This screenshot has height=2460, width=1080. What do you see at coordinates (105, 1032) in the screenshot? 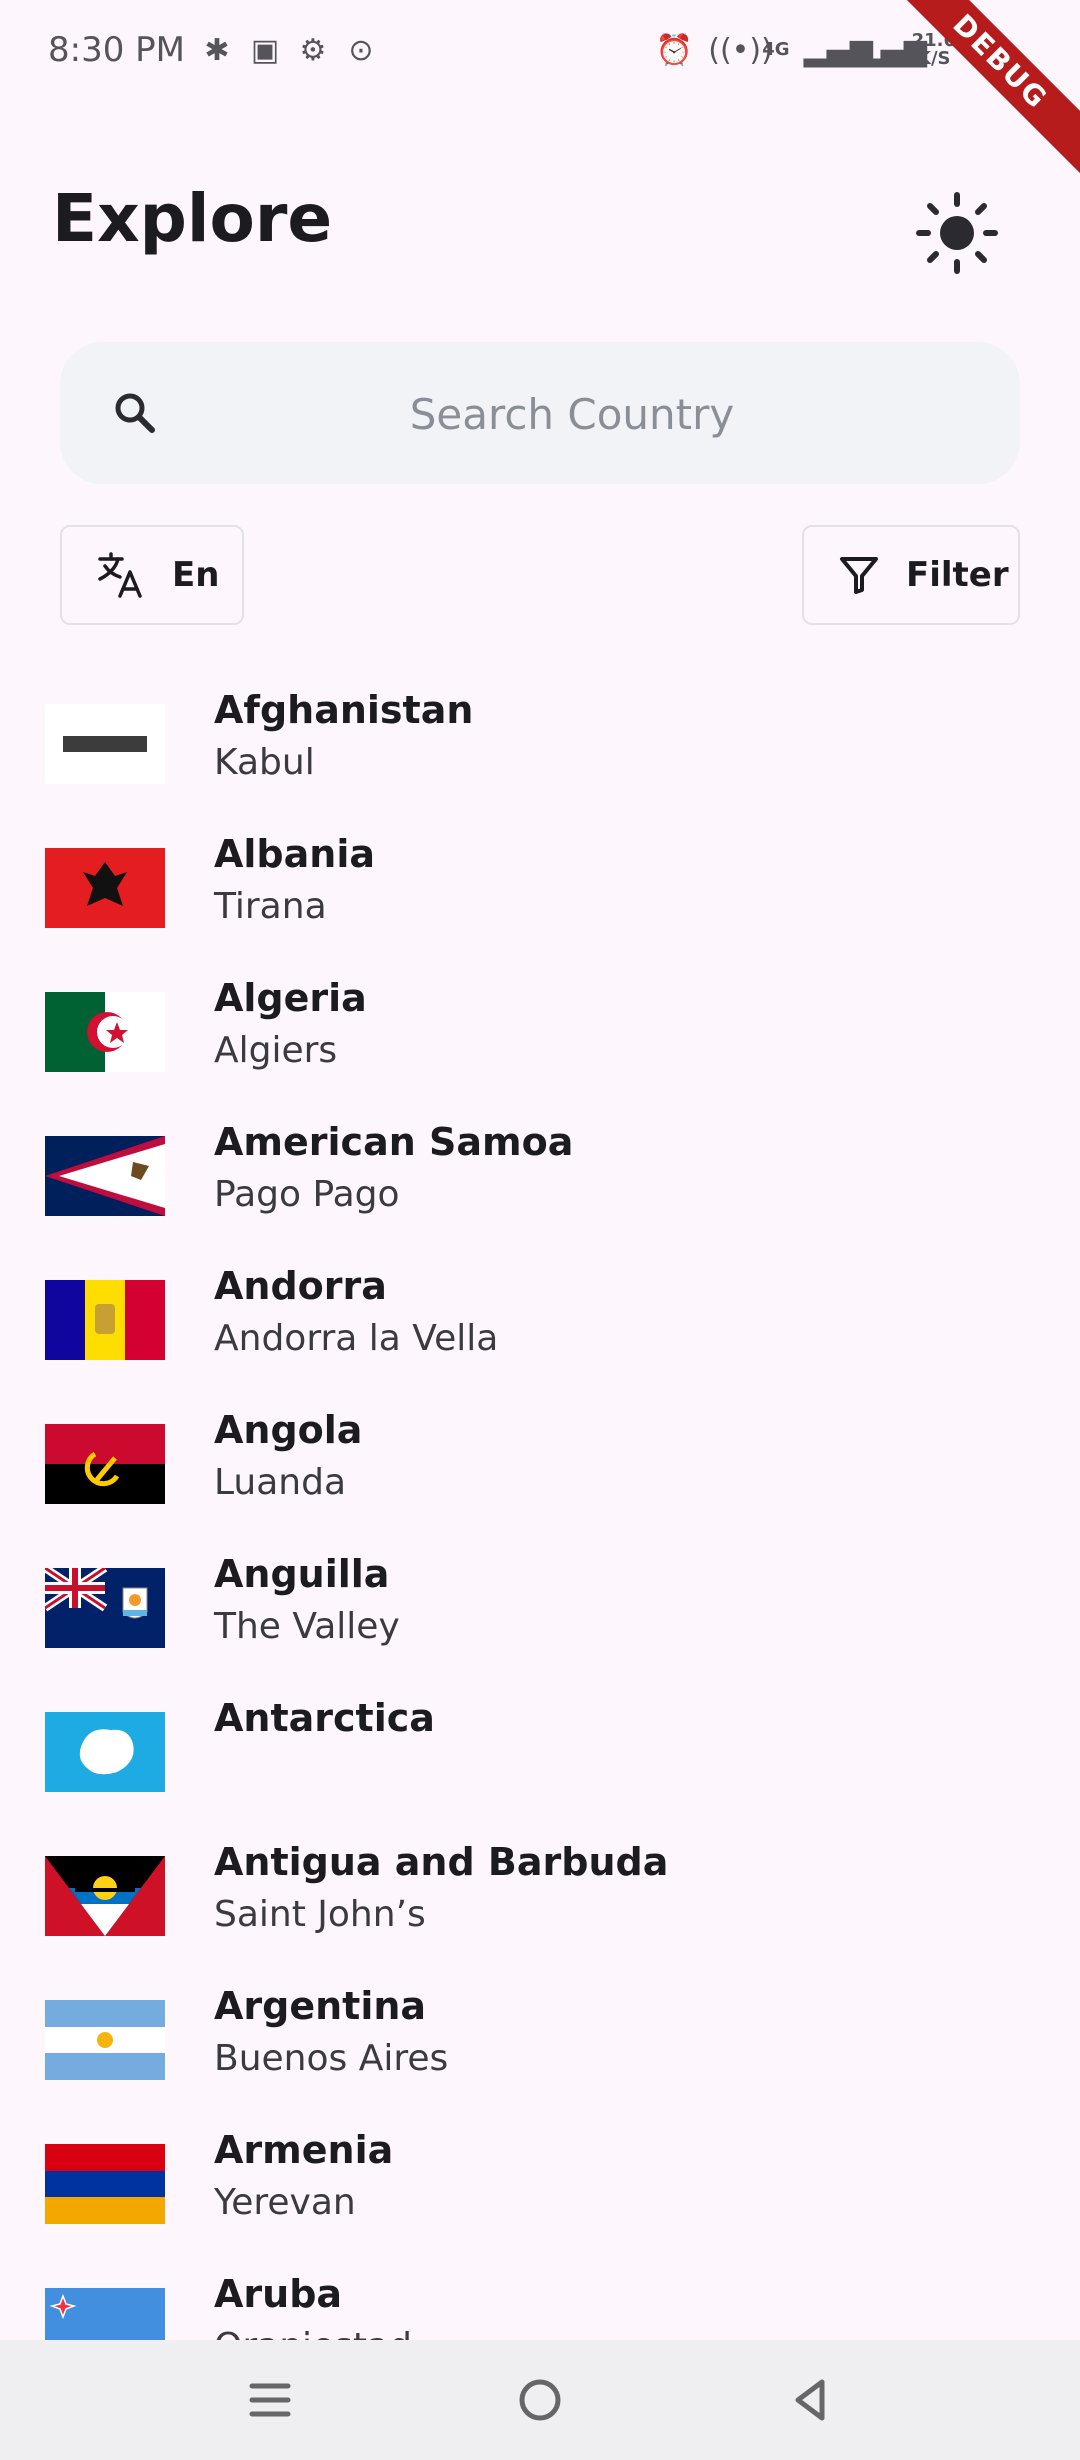
I see `flag-algeria-icon` at bounding box center [105, 1032].